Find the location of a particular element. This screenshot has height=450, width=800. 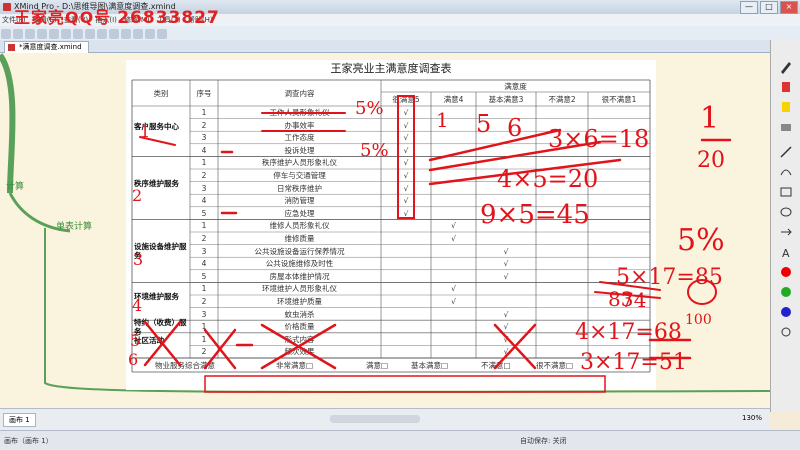

row-index: 5 is located at coordinates (204, 213).